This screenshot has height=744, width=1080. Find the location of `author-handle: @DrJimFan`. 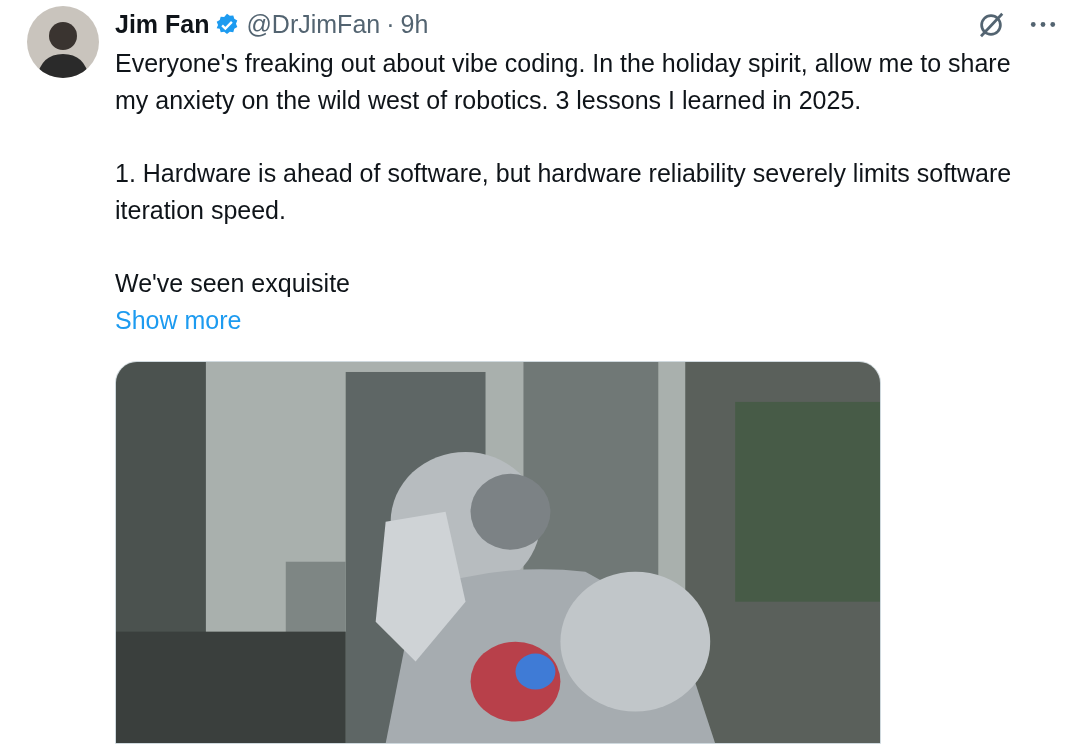

author-handle: @DrJimFan is located at coordinates (313, 25).